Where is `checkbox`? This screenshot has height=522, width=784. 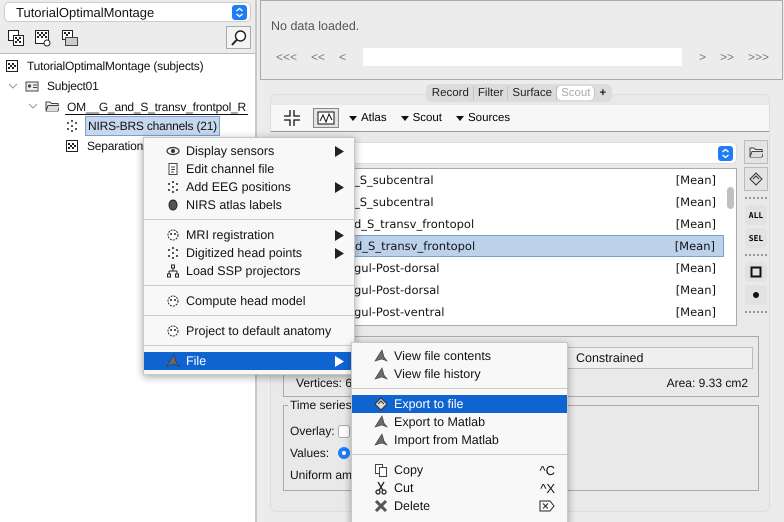 checkbox is located at coordinates (344, 431).